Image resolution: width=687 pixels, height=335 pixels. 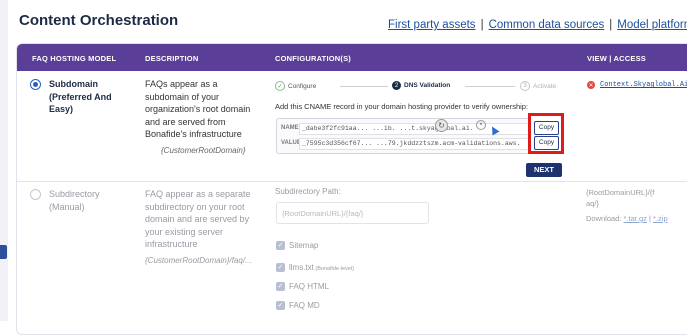 I want to click on model-label-line: (Preferred And, so click(x=80, y=96).